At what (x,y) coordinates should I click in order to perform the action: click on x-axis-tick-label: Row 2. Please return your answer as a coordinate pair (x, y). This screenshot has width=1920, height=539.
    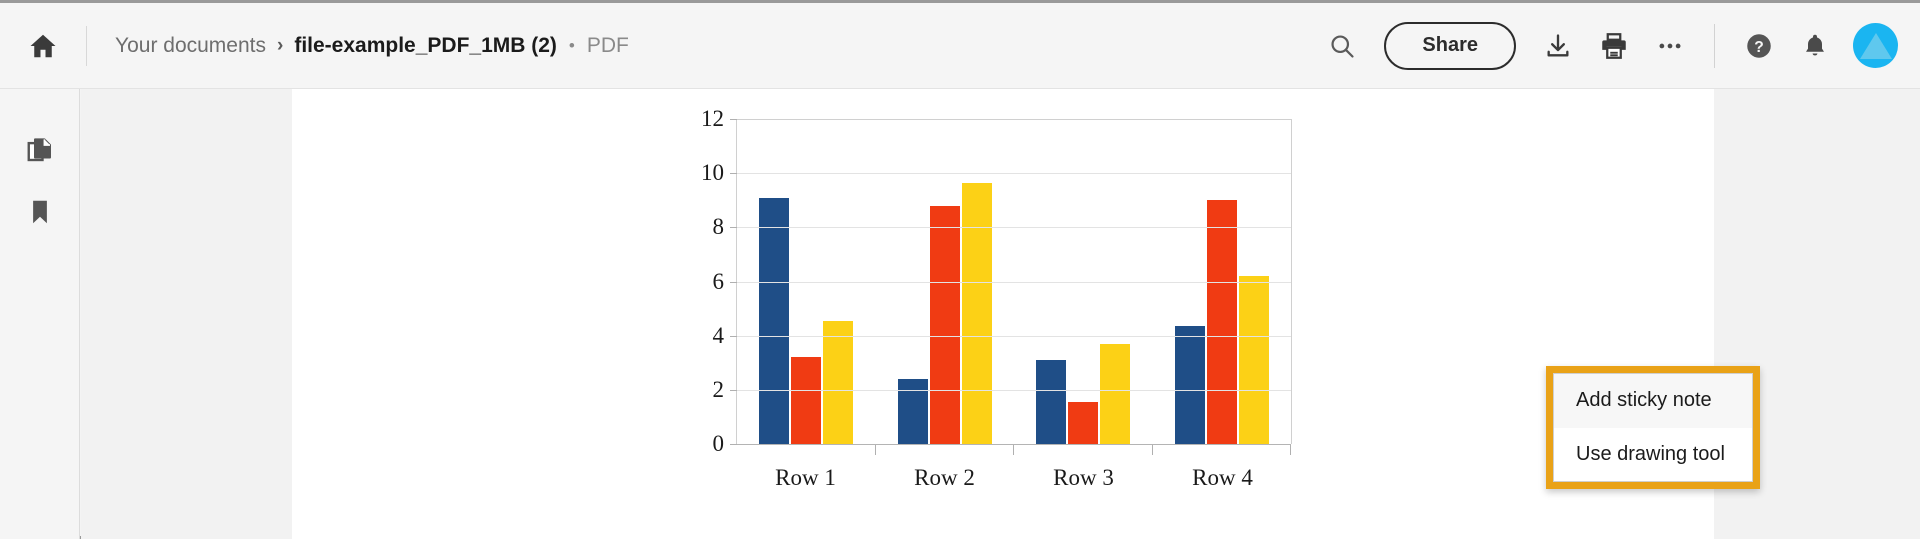
    Looking at the image, I should click on (944, 477).